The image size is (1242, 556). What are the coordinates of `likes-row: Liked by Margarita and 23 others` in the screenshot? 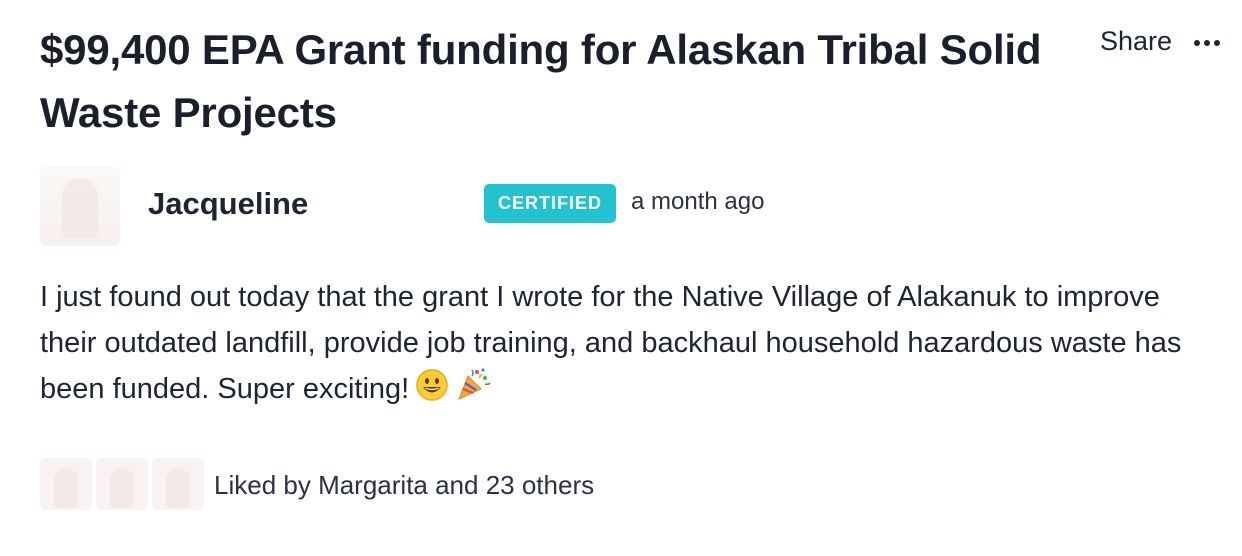 It's located at (390, 484).